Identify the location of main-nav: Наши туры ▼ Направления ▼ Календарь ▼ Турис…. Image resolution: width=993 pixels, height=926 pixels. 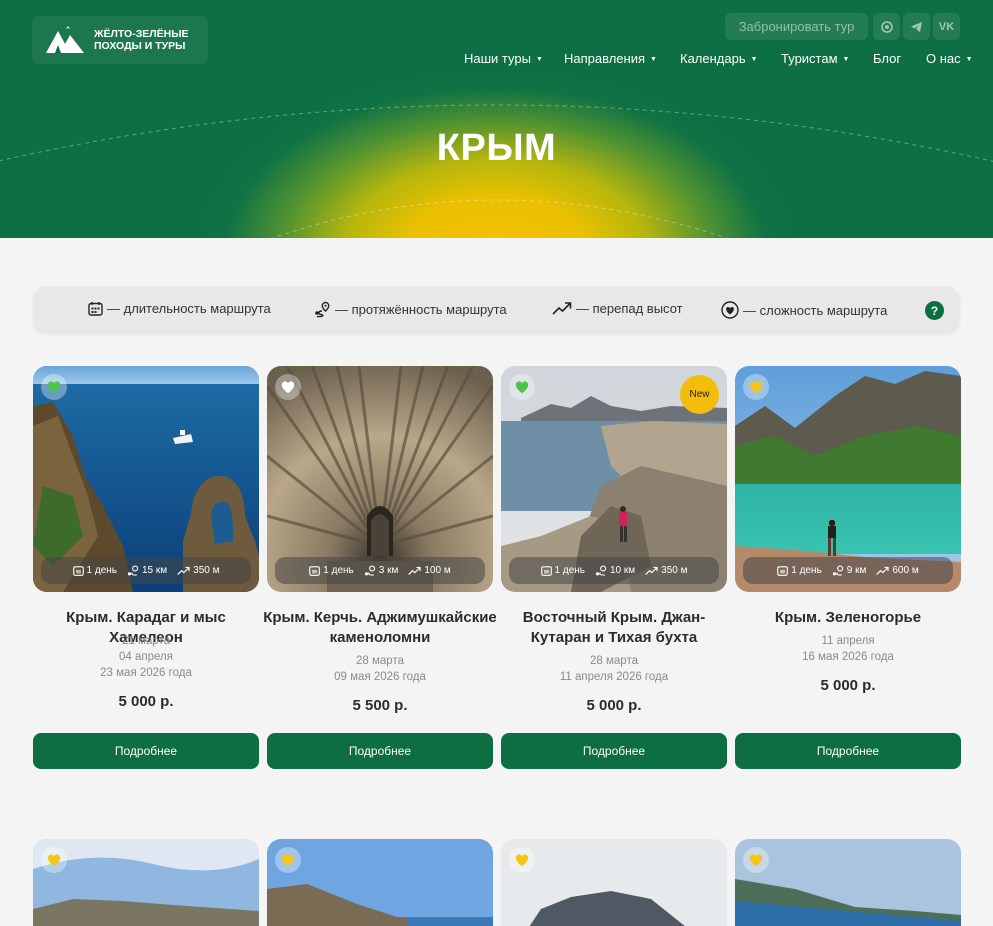
(496, 60).